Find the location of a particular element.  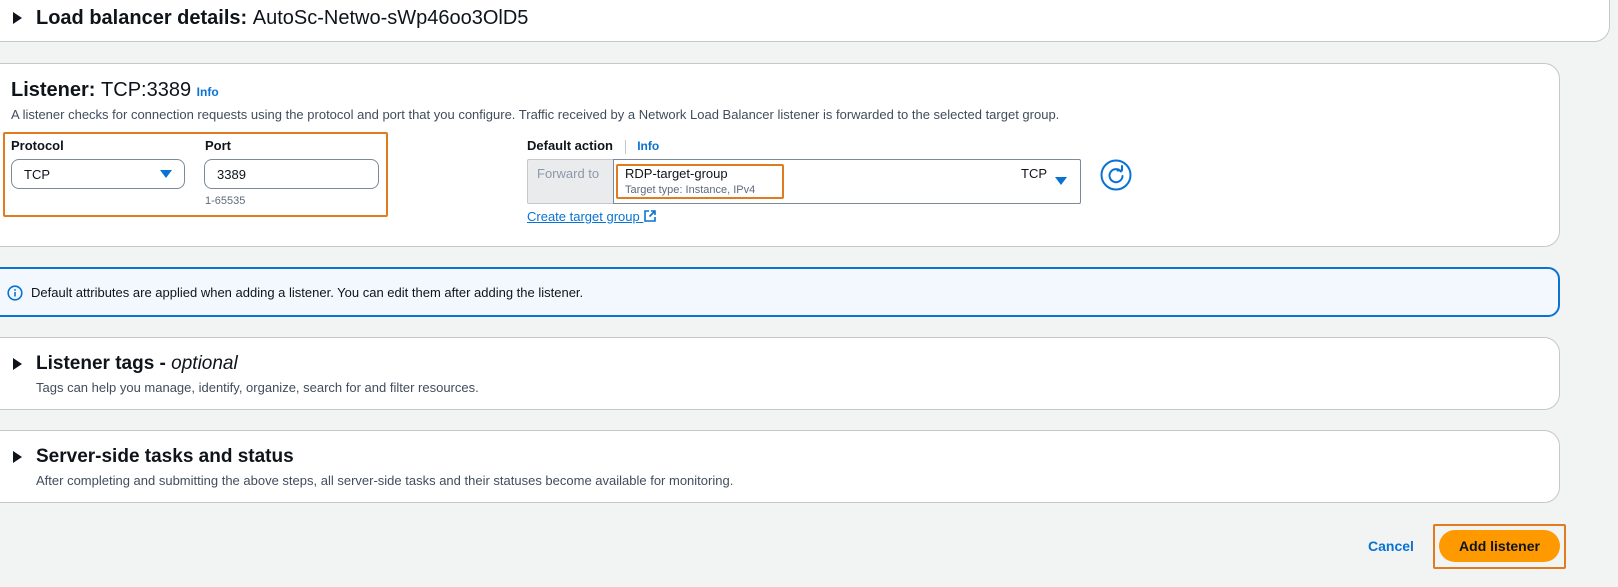

external-link-icon is located at coordinates (650, 216).